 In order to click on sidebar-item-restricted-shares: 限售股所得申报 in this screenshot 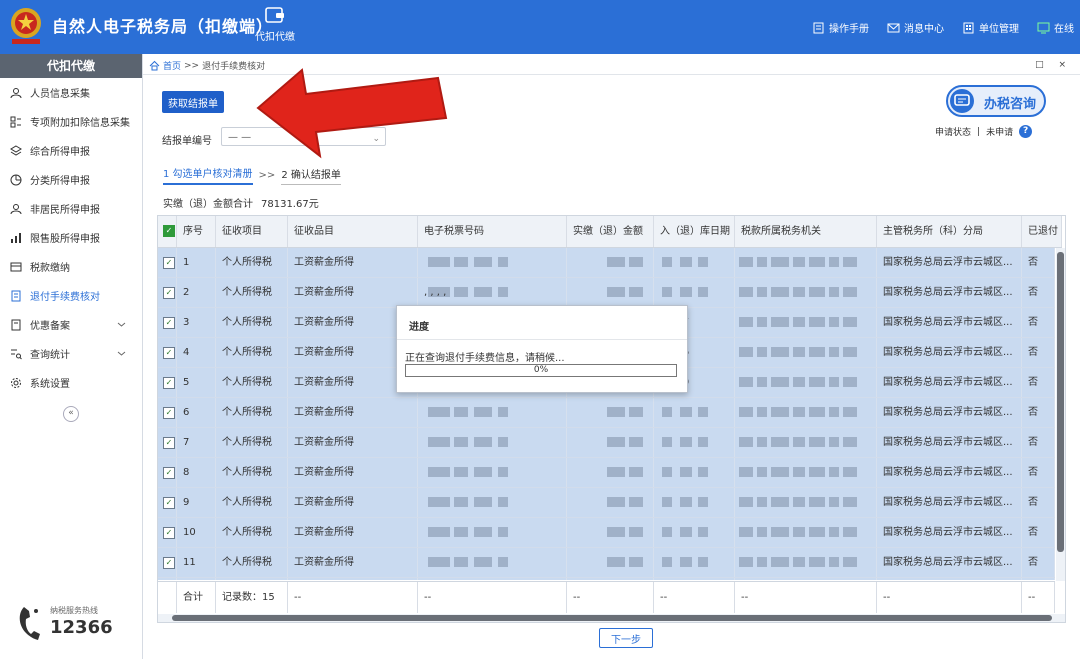, I will do `click(71, 237)`.